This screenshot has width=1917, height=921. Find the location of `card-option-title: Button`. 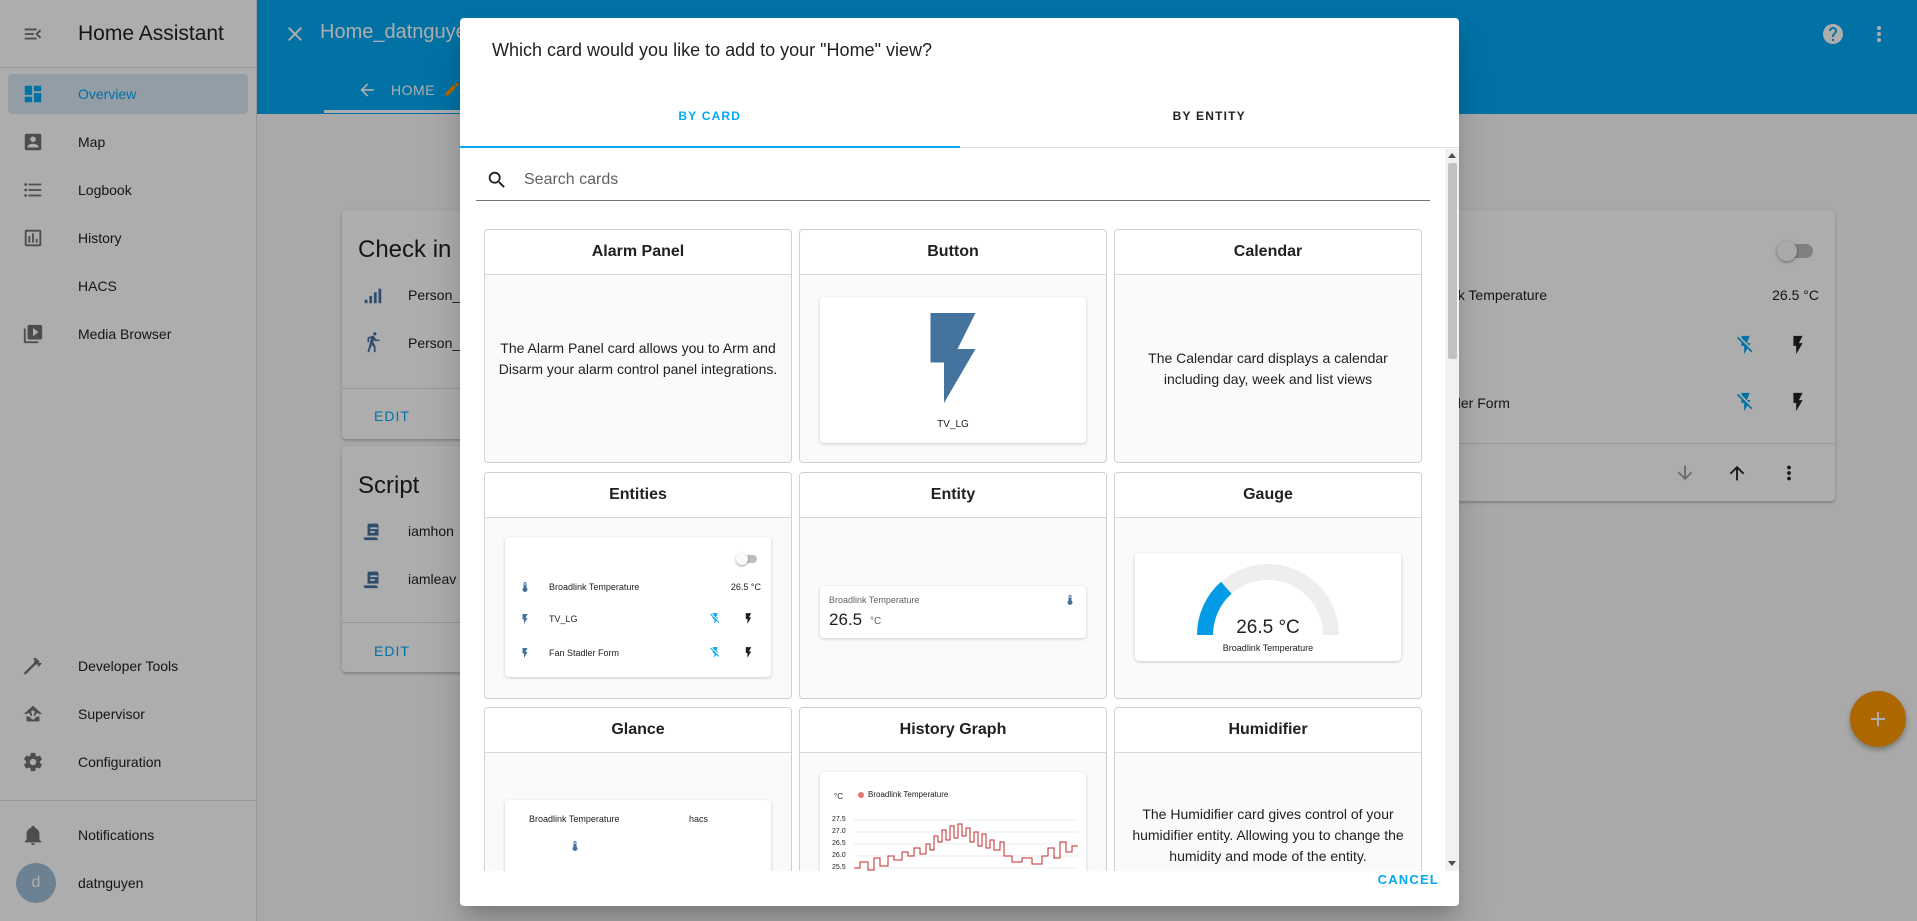

card-option-title: Button is located at coordinates (953, 252).